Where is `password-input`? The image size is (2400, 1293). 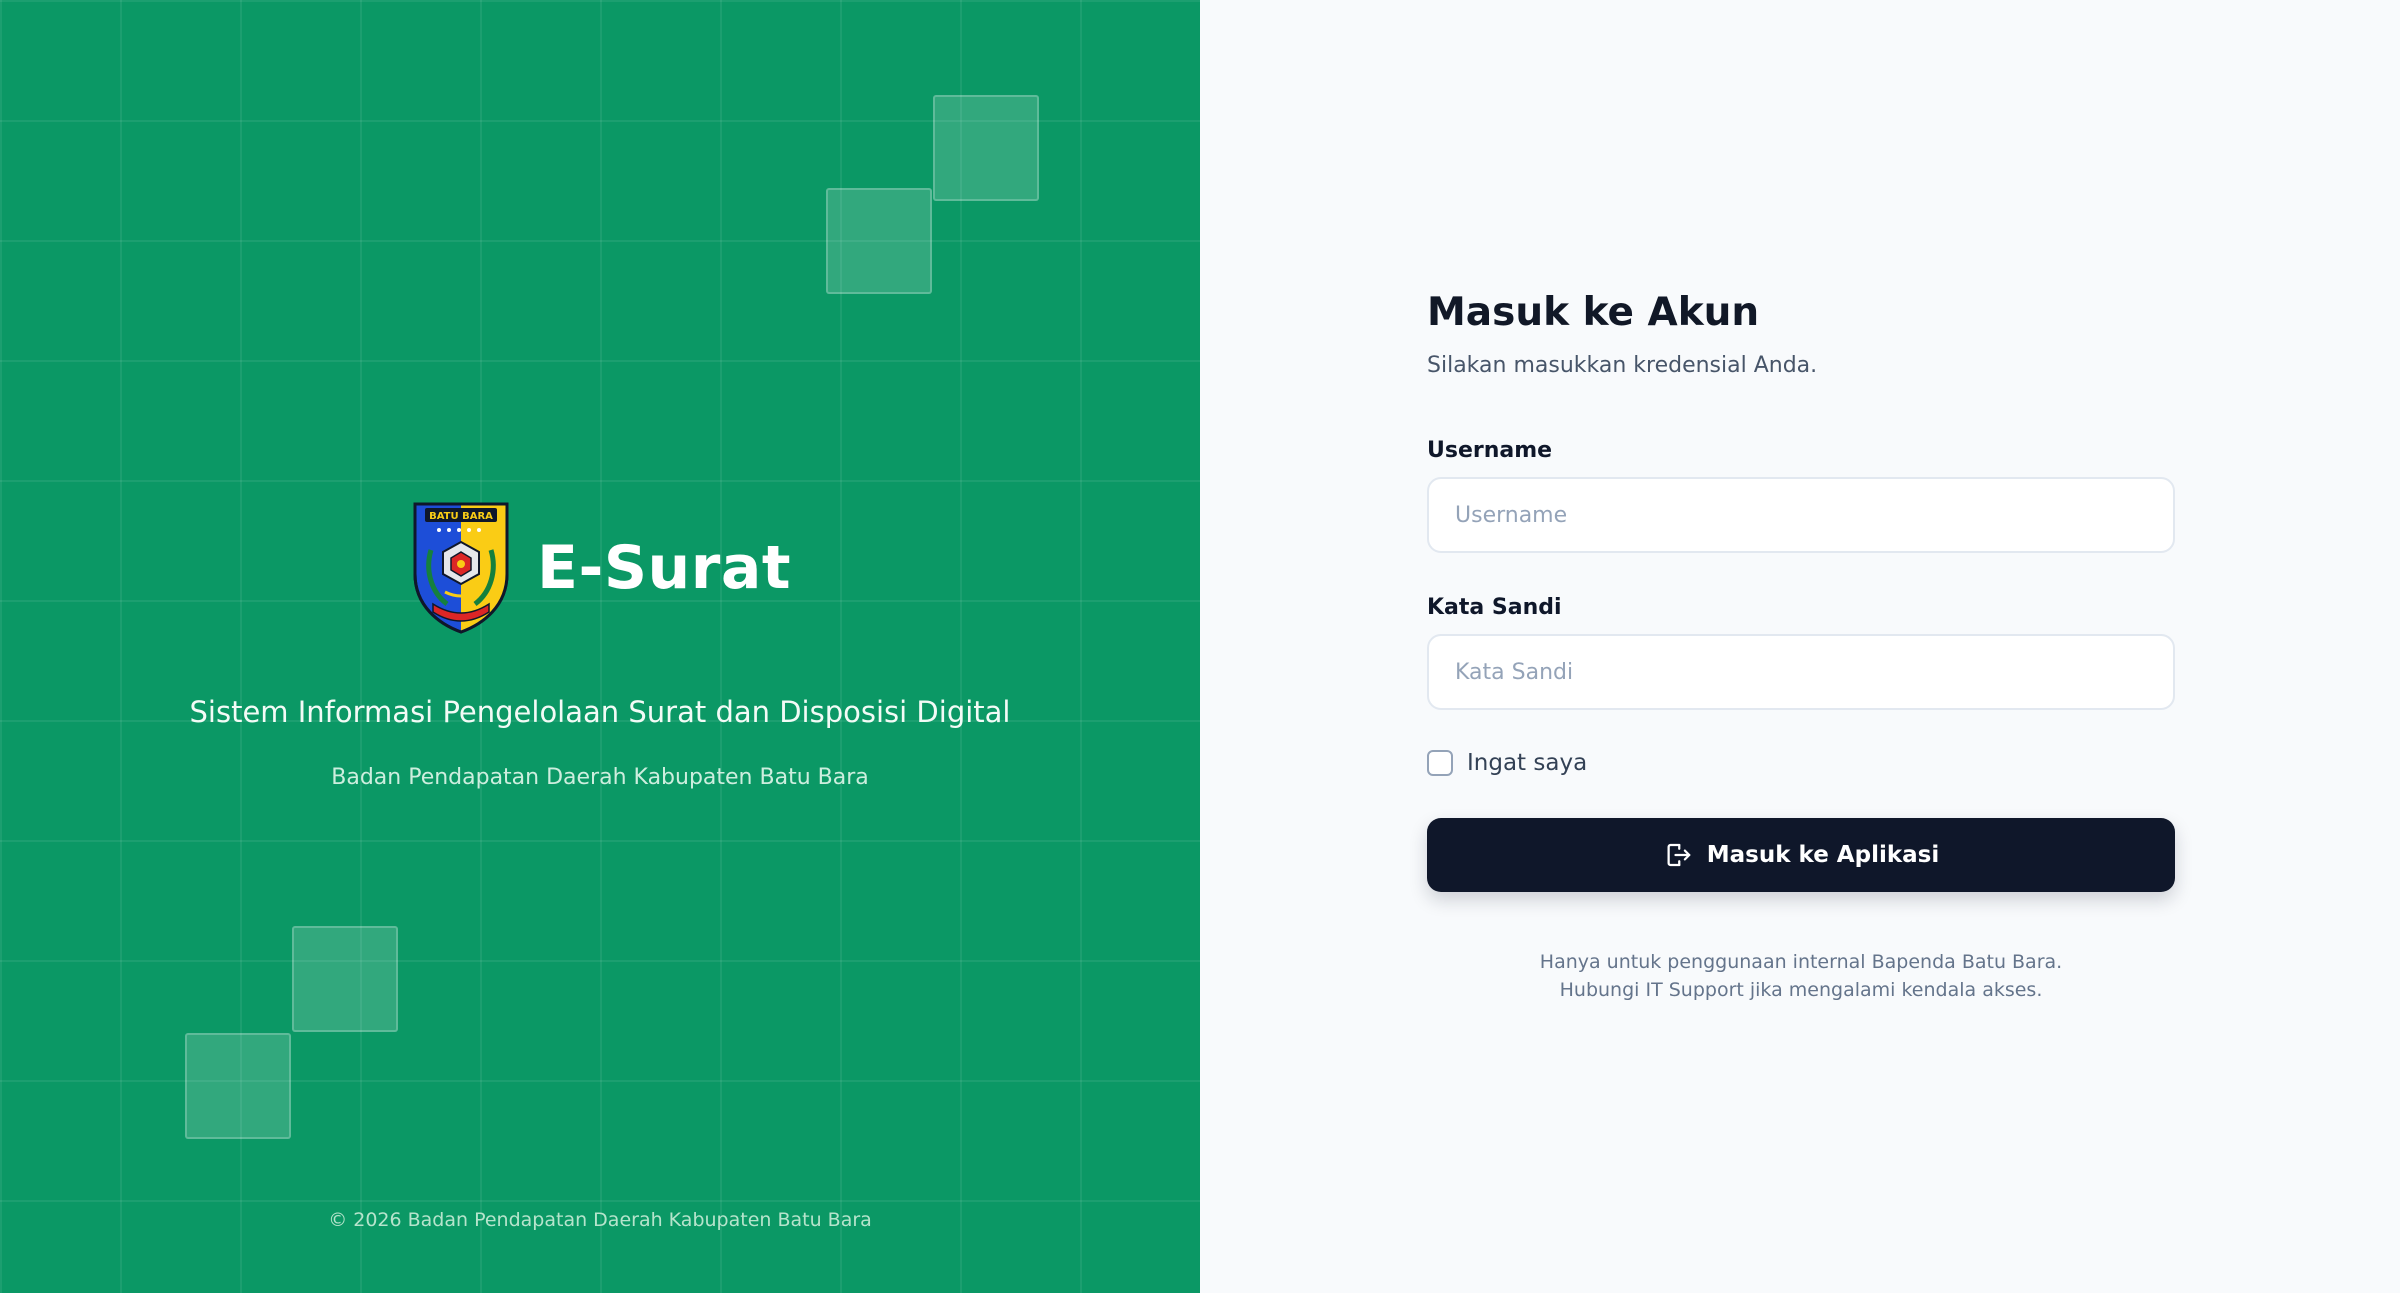
password-input is located at coordinates (1801, 672).